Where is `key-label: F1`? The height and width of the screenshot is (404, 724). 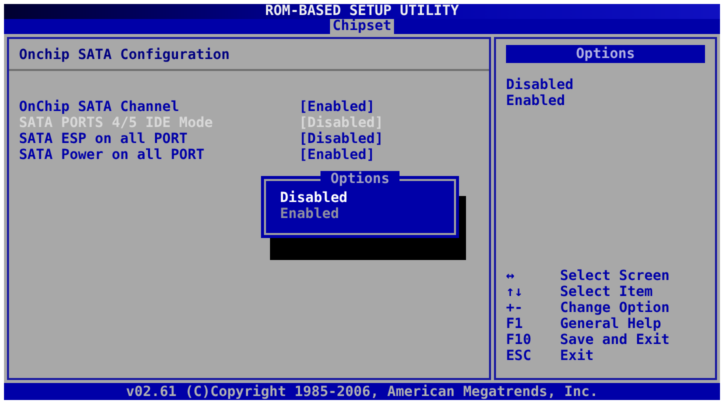 key-label: F1 is located at coordinates (515, 324).